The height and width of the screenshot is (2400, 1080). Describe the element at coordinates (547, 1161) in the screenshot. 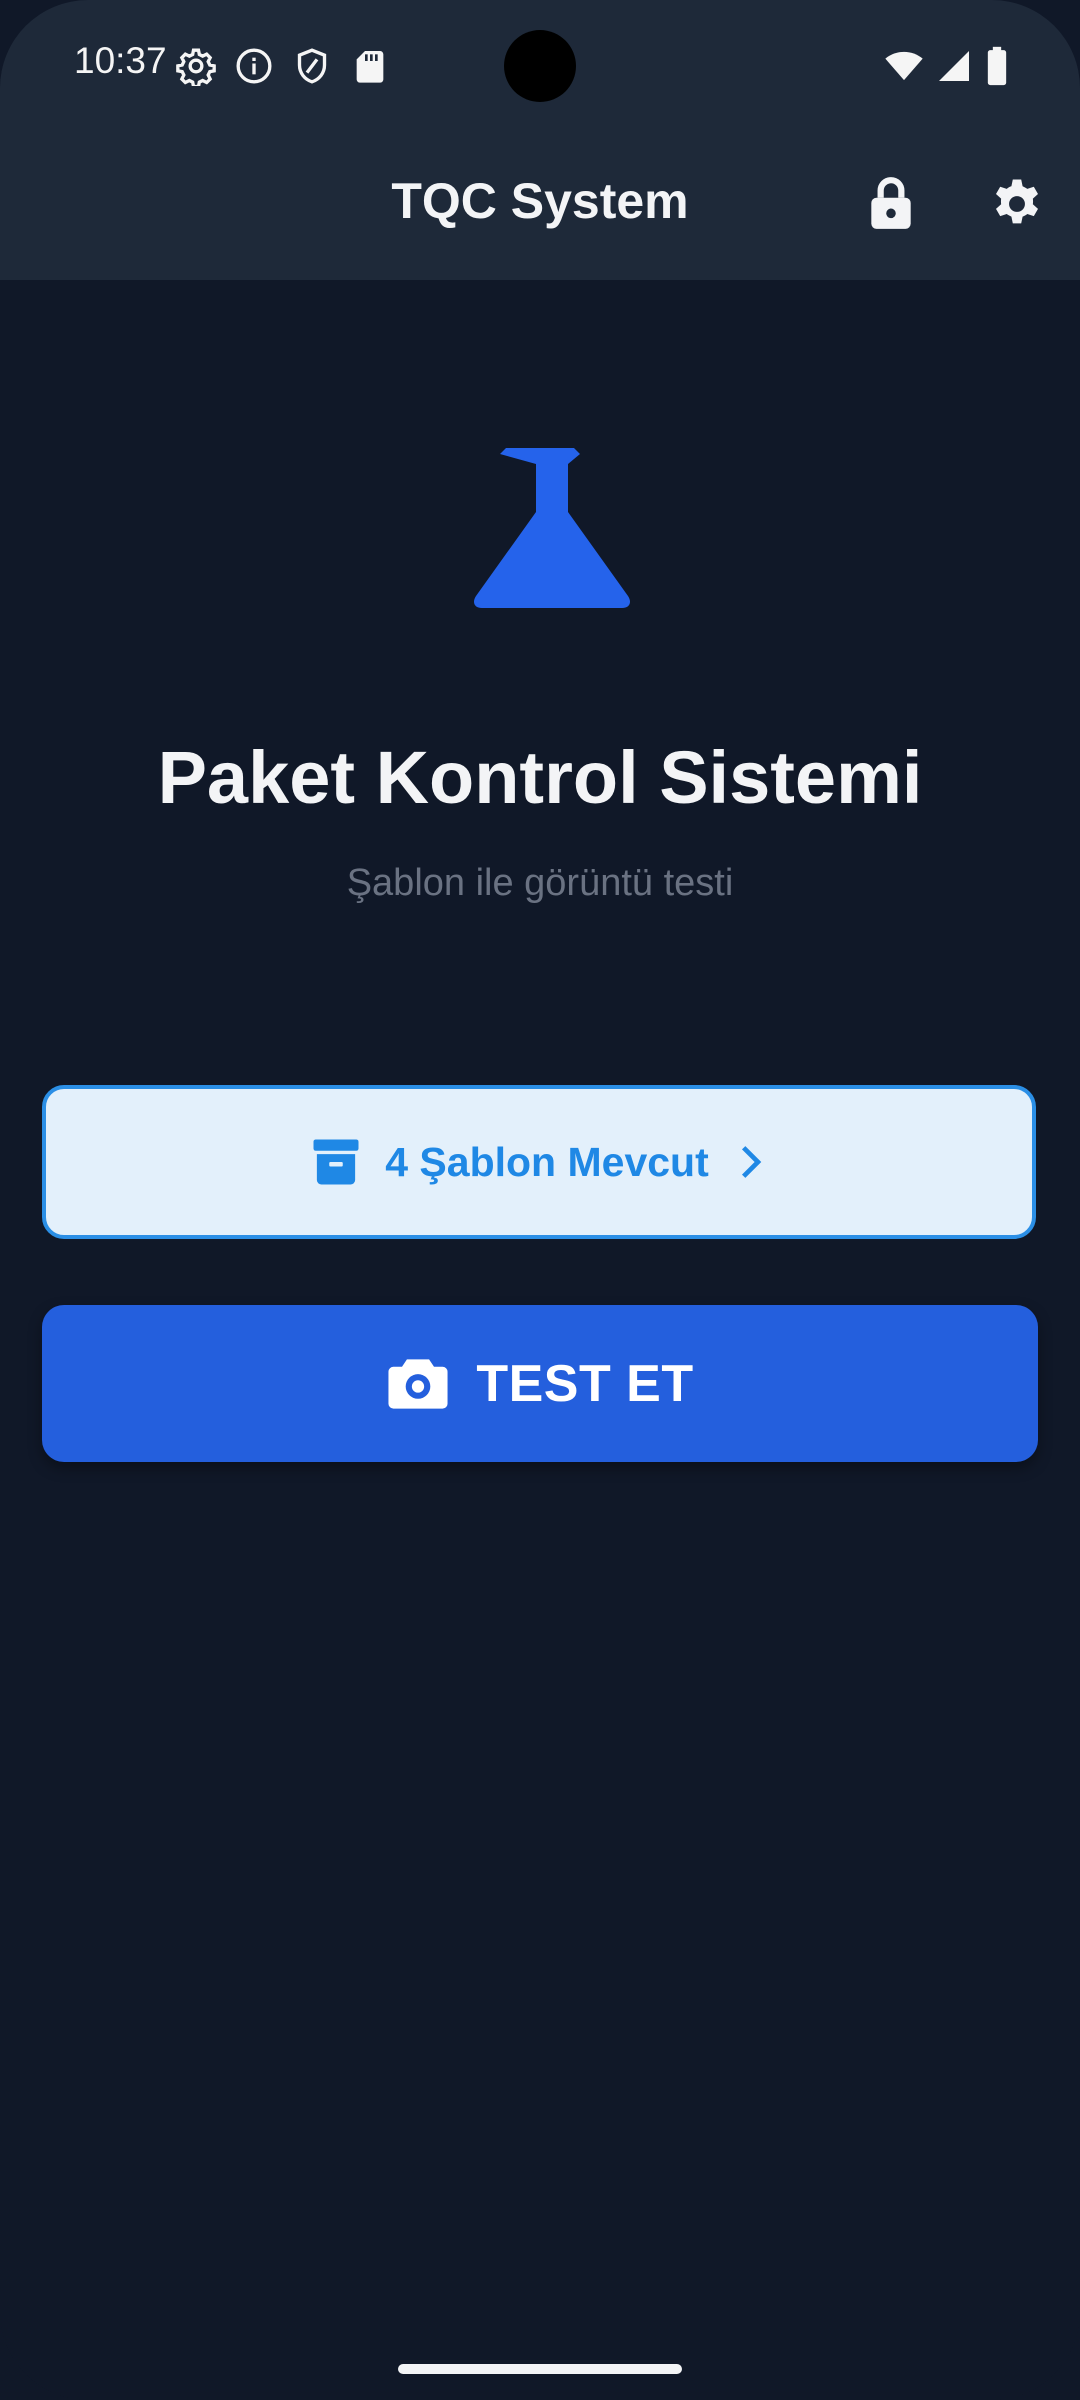

I see `templates-label: 4 Şablon Mevcut` at that location.